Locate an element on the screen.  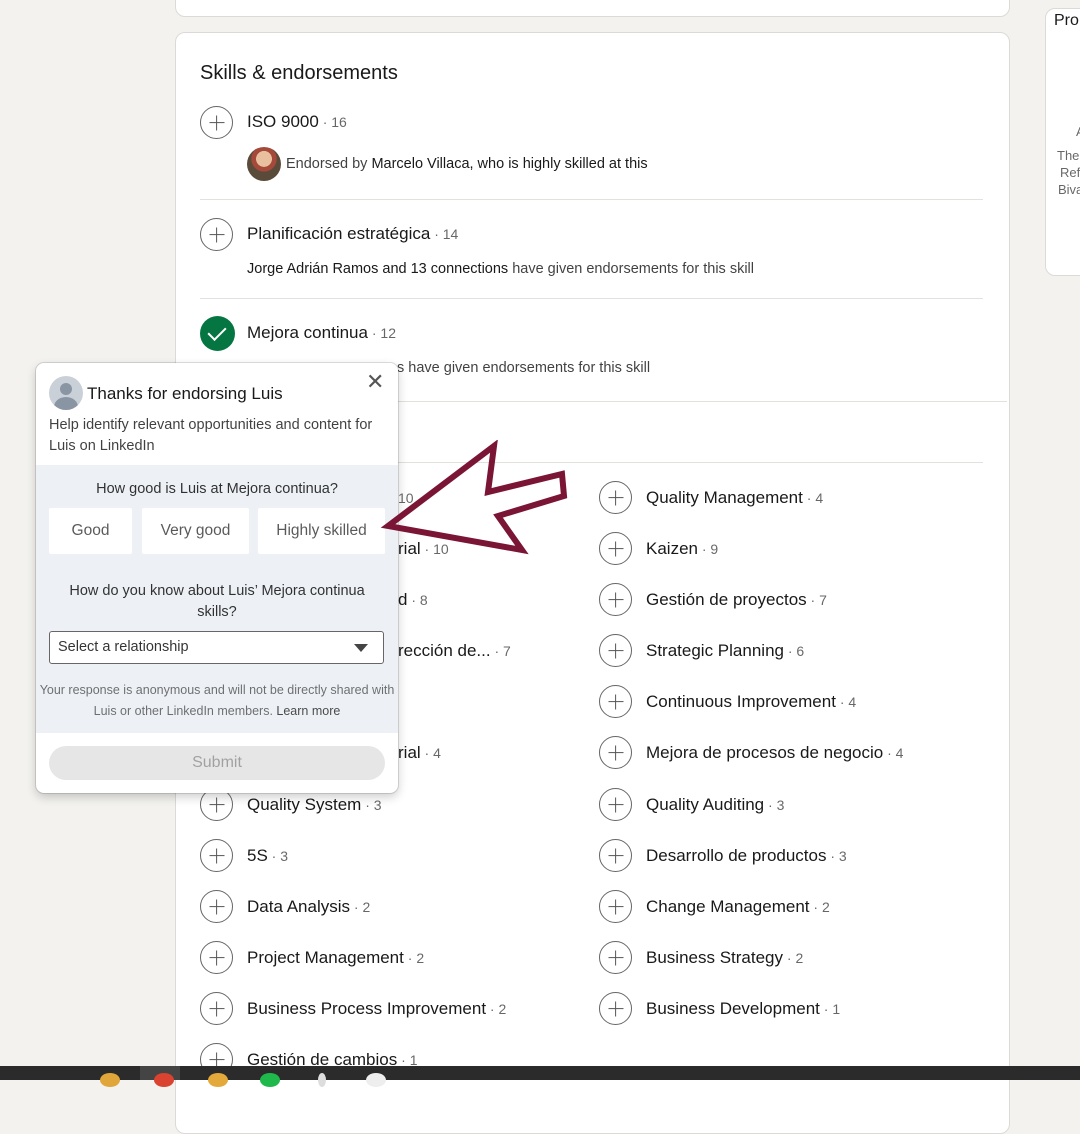
skill-item: ISO 9000 · 16 is located at coordinates (297, 122).